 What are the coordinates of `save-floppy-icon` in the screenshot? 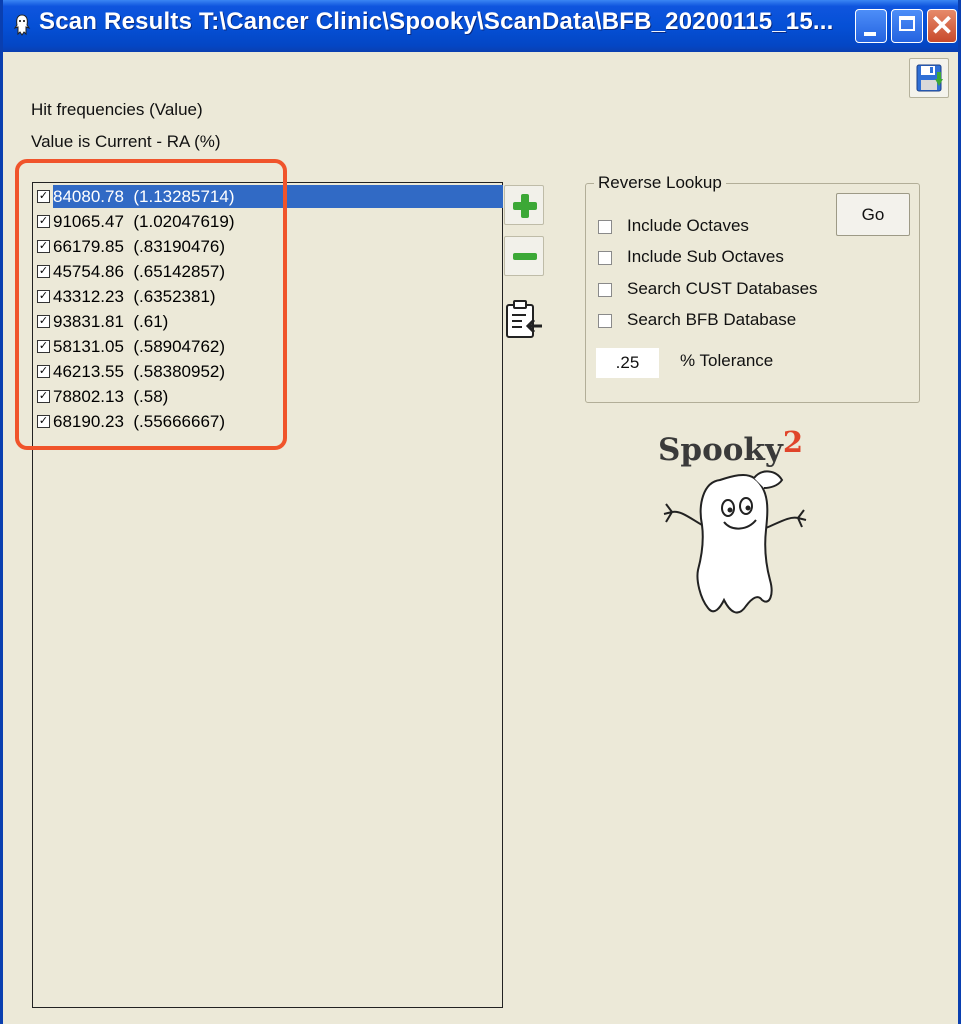 It's located at (929, 78).